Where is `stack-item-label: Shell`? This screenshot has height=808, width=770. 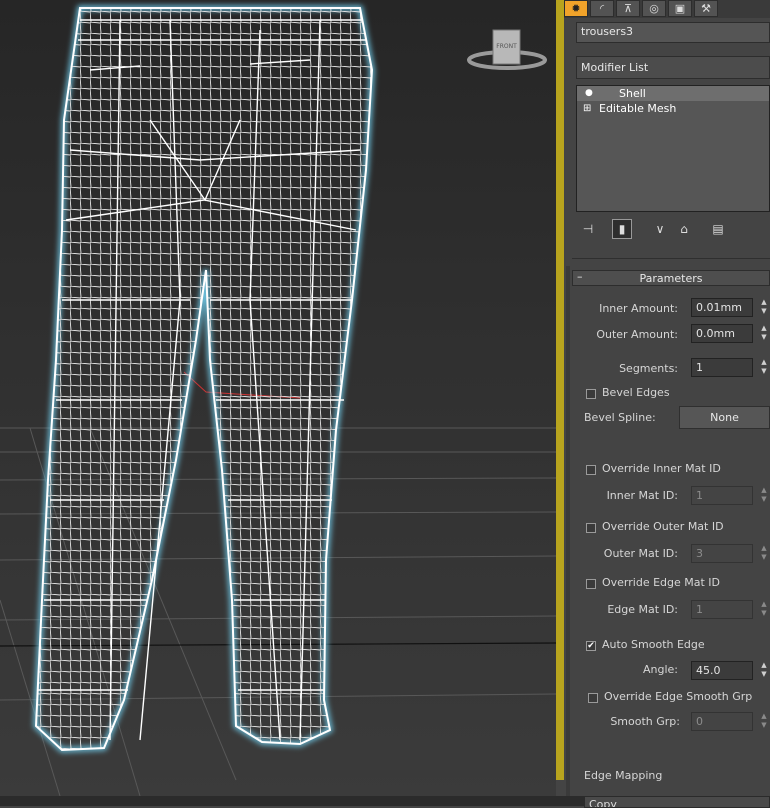
stack-item-label: Shell is located at coordinates (632, 93).